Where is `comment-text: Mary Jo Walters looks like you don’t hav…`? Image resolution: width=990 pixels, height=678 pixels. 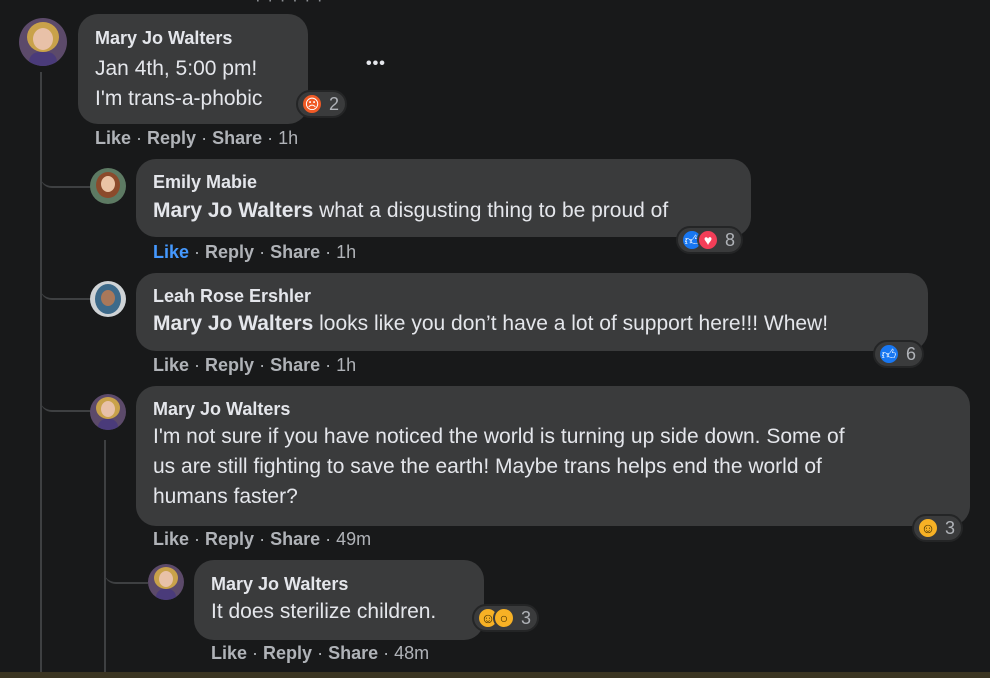
comment-text: Mary Jo Walters looks like you don’t hav… is located at coordinates (490, 324).